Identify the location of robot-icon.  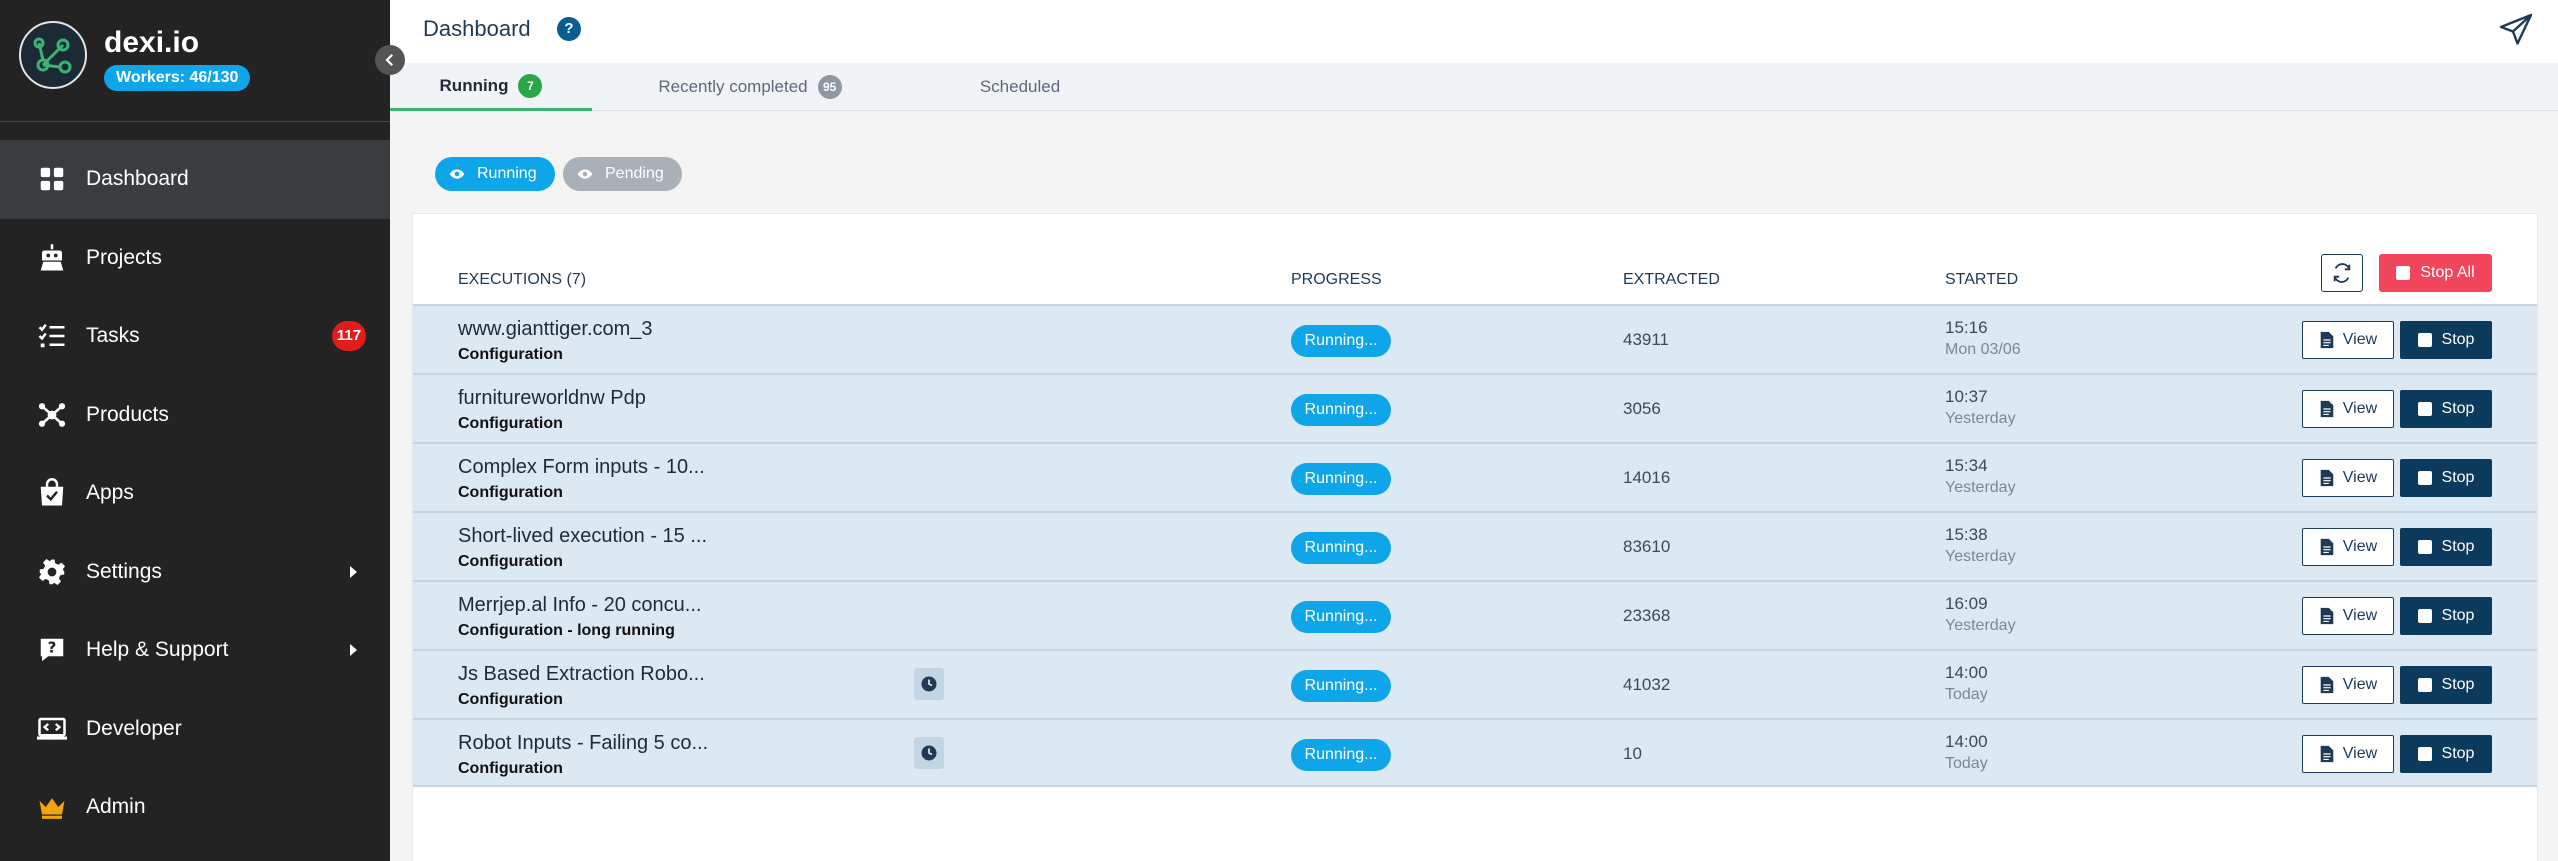
(52, 258).